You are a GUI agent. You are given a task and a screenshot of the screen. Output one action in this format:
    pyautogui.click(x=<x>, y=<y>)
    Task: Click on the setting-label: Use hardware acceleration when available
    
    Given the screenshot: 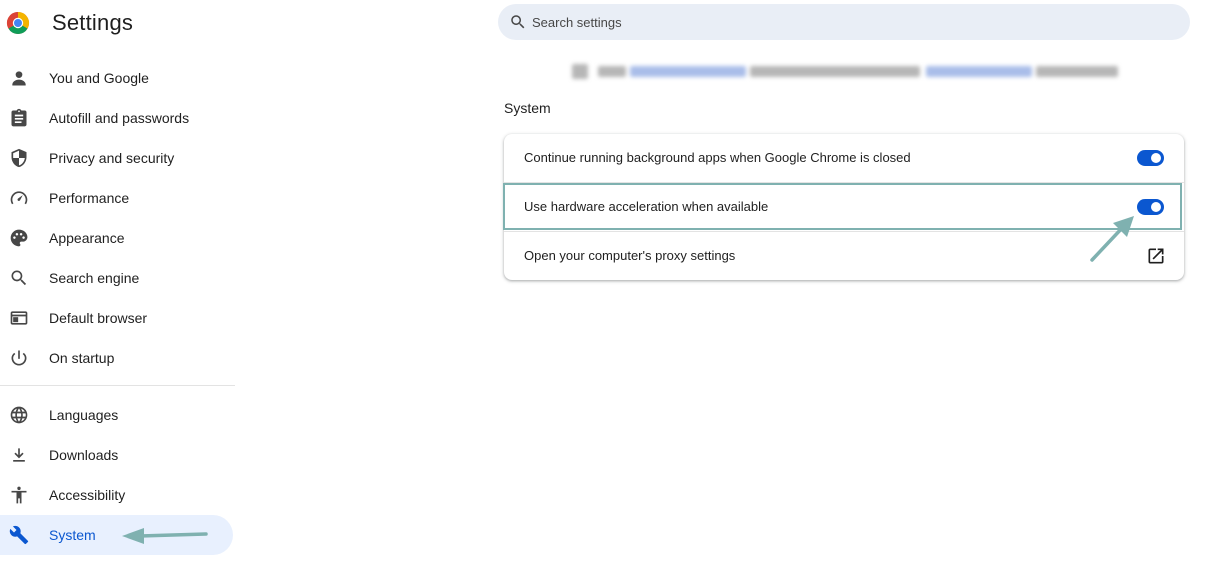 What is the action you would take?
    pyautogui.click(x=646, y=206)
    